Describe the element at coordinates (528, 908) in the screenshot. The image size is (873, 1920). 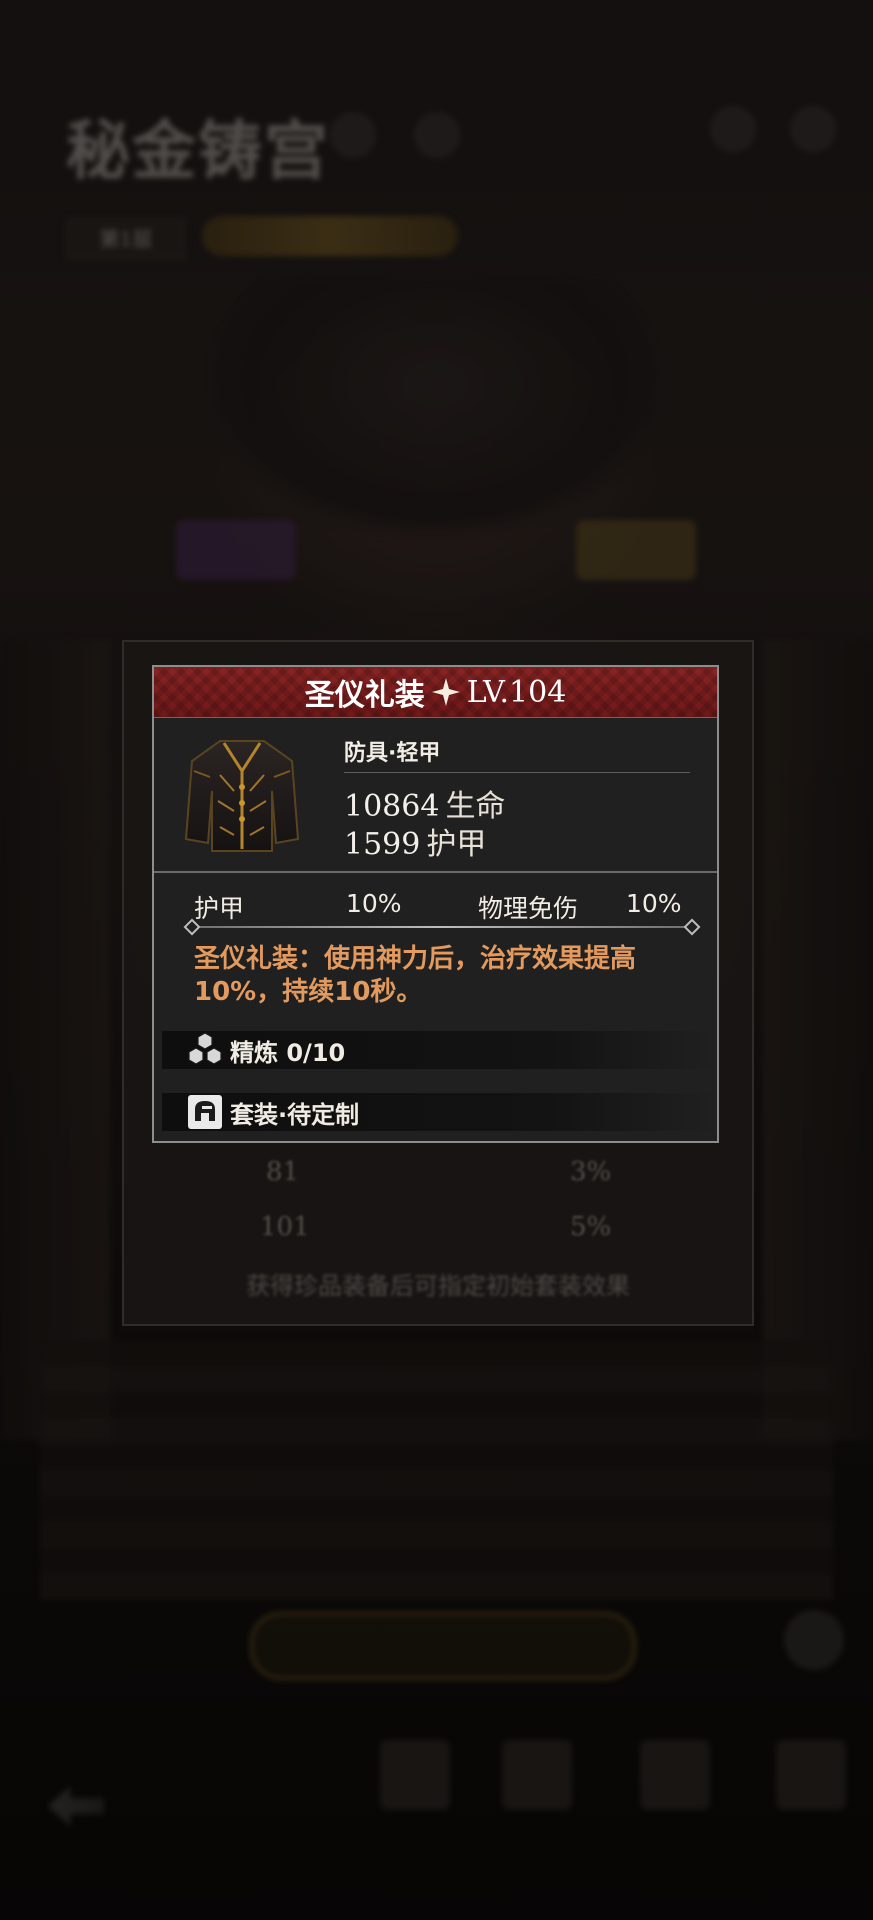
I see `sub-stat-label: 物理免伤` at that location.